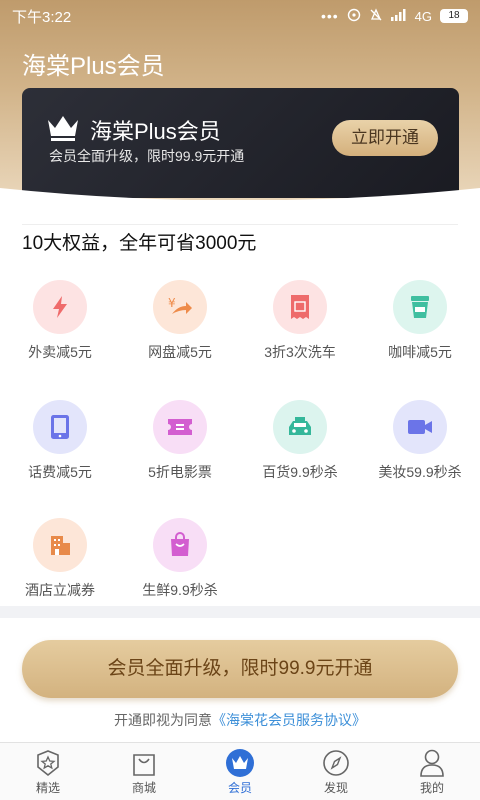 The width and height of the screenshot is (480, 800). Describe the element at coordinates (240, 669) in the screenshot. I see `upgrade-cta-button: 会员全面升级，限时99.9元开通` at that location.